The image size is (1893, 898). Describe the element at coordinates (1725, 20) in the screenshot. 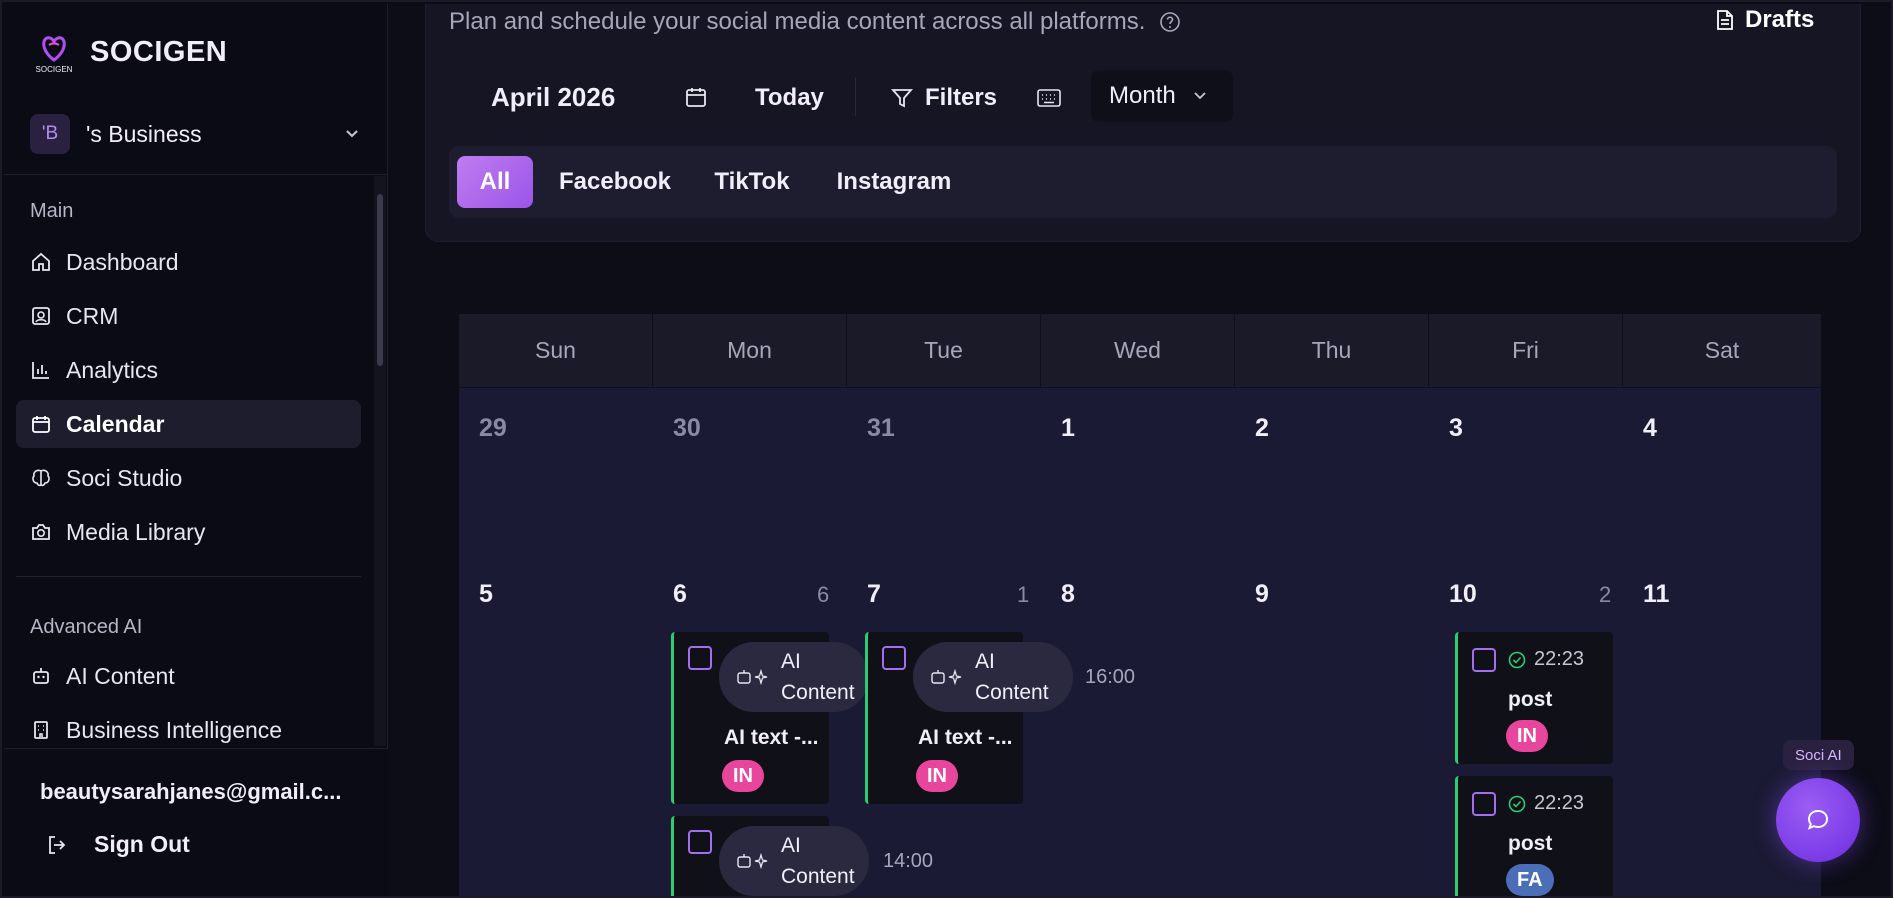

I see `document-icon` at that location.